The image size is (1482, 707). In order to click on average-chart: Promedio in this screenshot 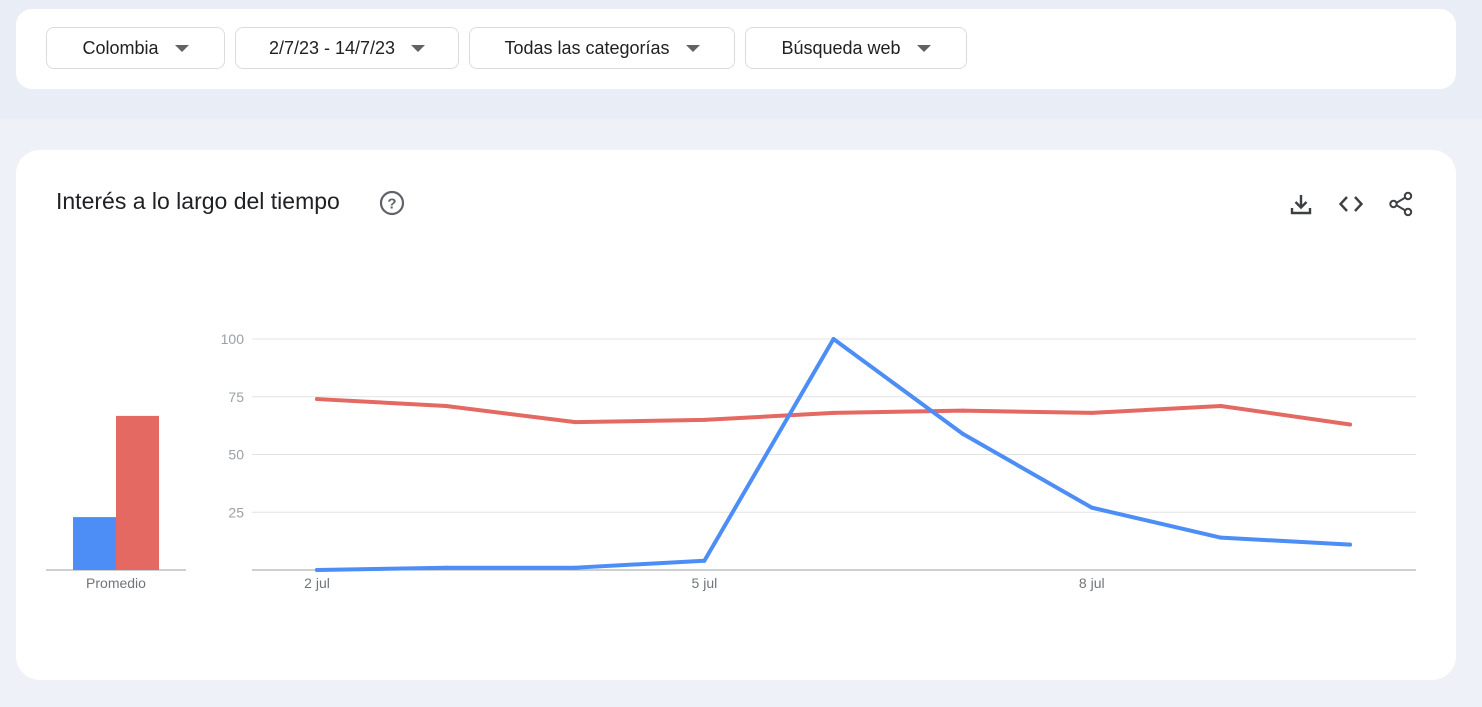, I will do `click(116, 503)`.